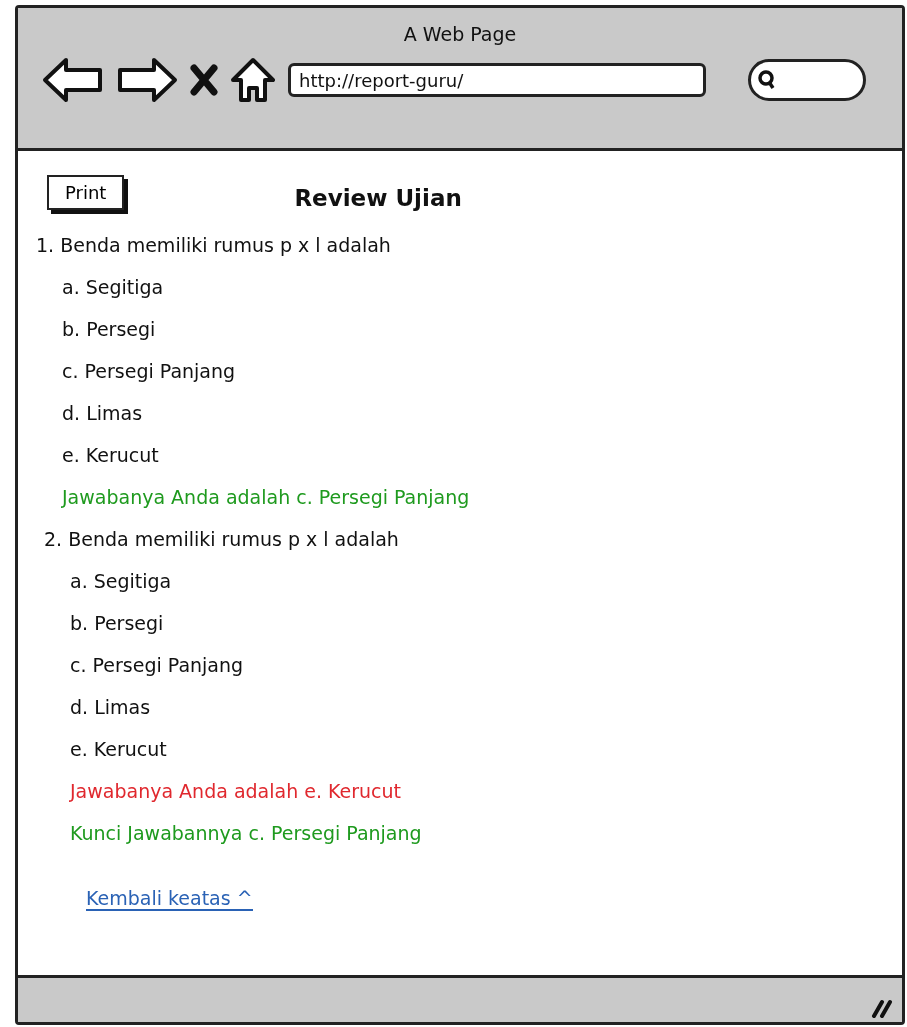 Image resolution: width=907 pixels, height=1027 pixels. I want to click on back-icon, so click(73, 79).